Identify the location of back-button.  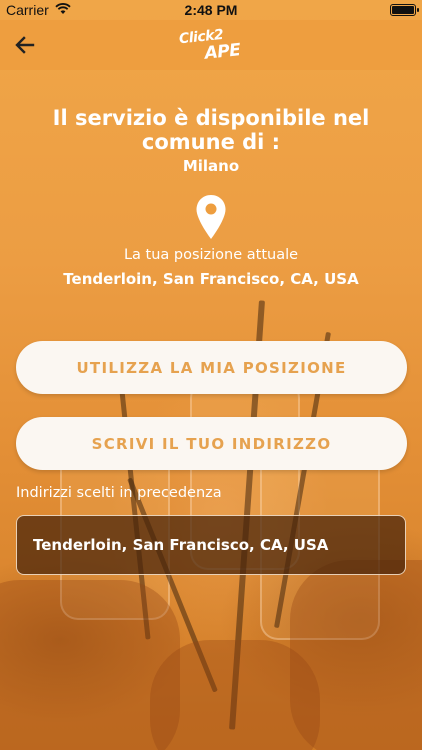
(25, 45).